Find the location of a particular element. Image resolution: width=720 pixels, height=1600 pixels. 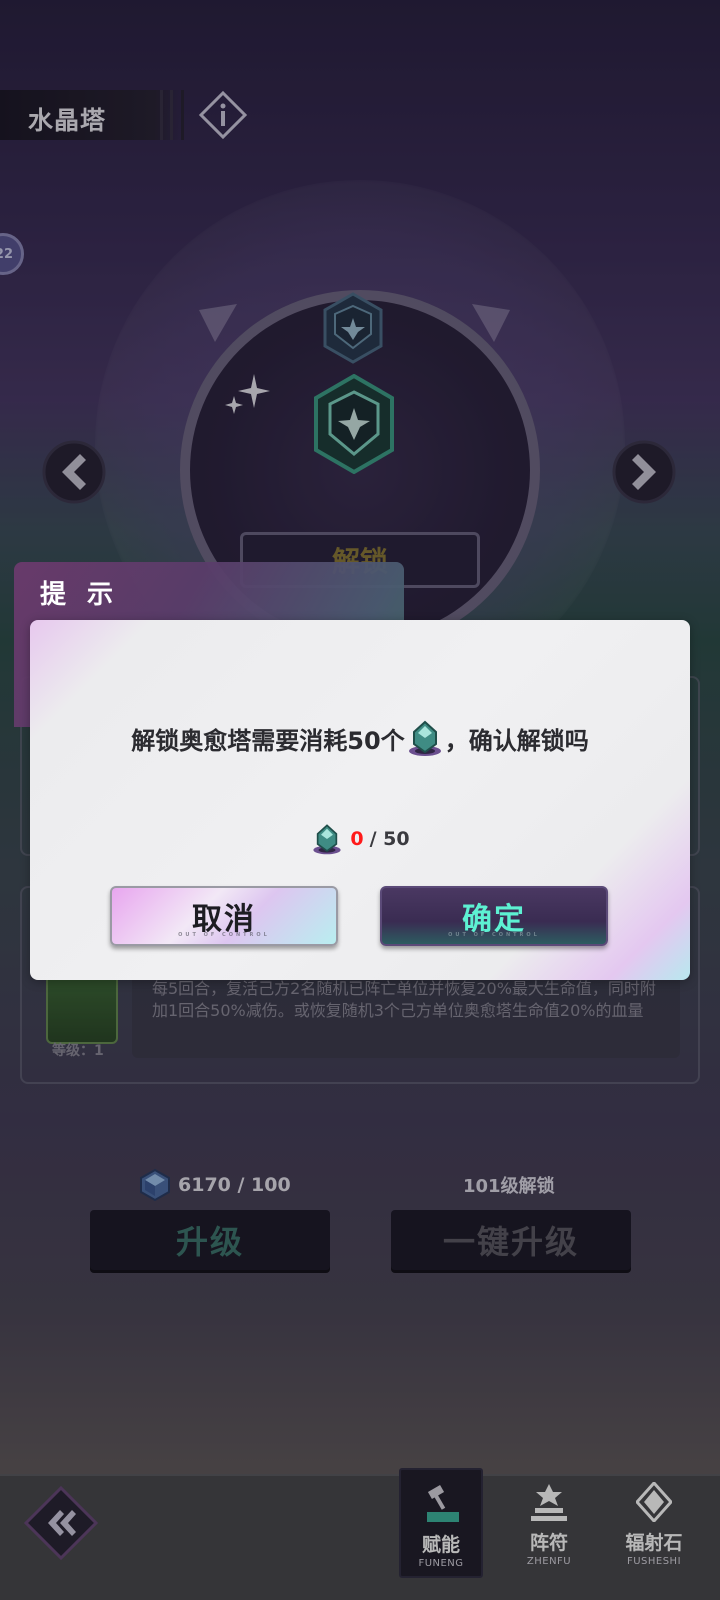

confirm-button: 确定 OUT OF CONTROL is located at coordinates (494, 916).